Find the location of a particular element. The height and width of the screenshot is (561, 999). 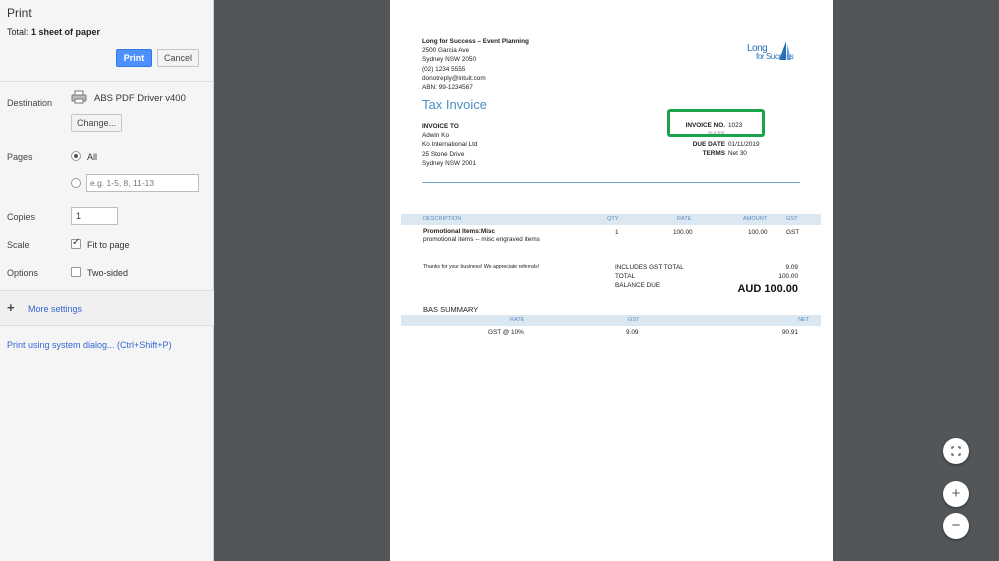

plus-icon: + is located at coordinates (11, 307).